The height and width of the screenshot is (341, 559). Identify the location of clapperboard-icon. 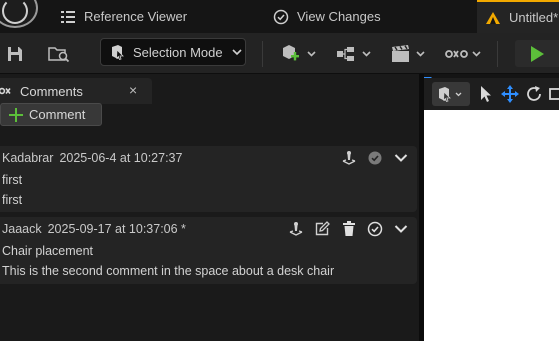
(408, 53).